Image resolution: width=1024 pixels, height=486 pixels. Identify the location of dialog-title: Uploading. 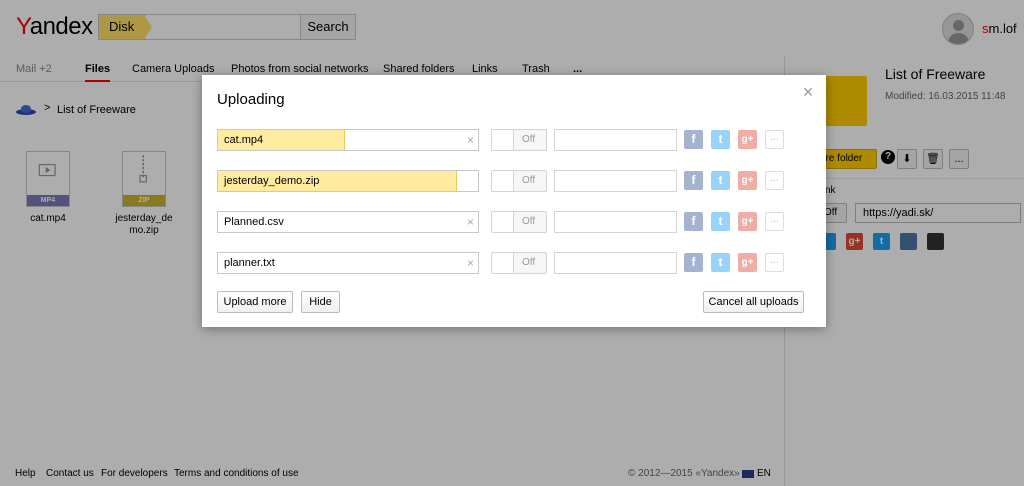
(251, 99).